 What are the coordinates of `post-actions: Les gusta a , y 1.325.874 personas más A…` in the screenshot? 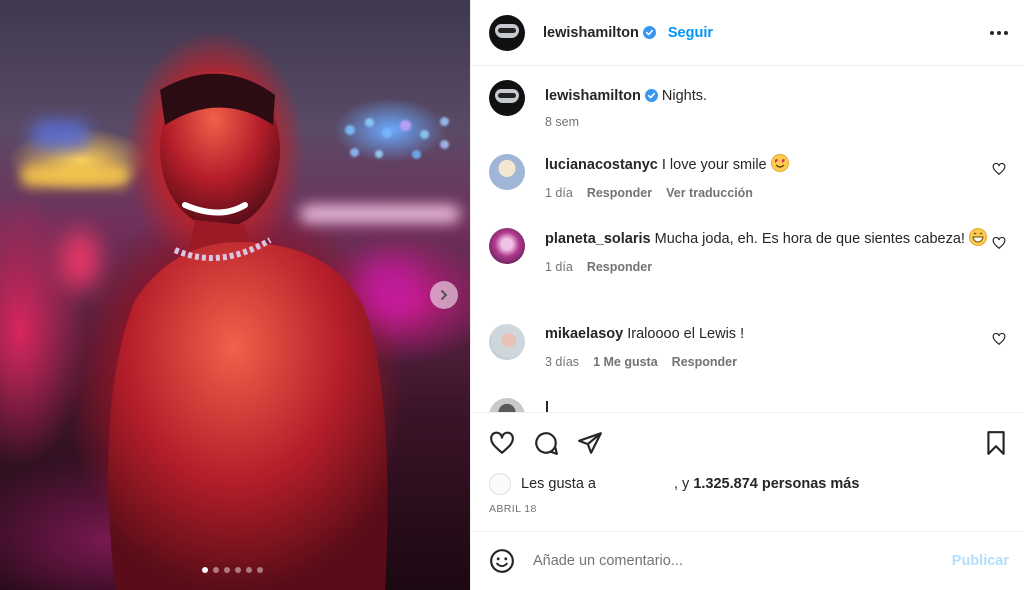 It's located at (747, 463).